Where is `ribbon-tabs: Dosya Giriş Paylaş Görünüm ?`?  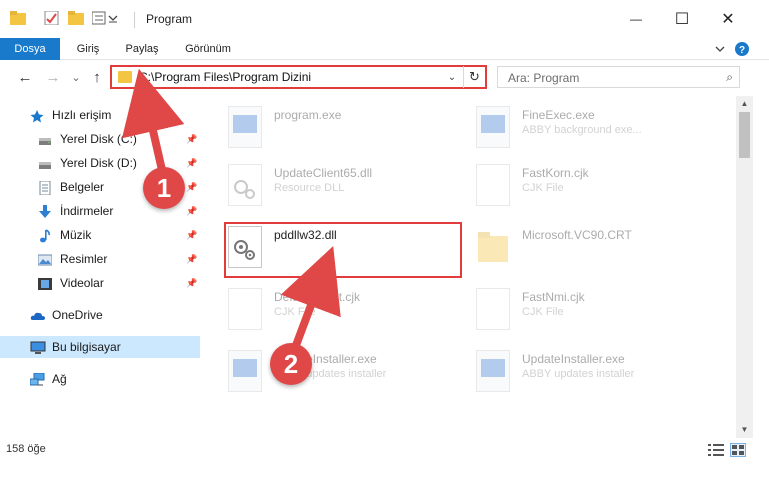 ribbon-tabs: Dosya Giriş Paylaş Görünüm ? is located at coordinates (384, 49).